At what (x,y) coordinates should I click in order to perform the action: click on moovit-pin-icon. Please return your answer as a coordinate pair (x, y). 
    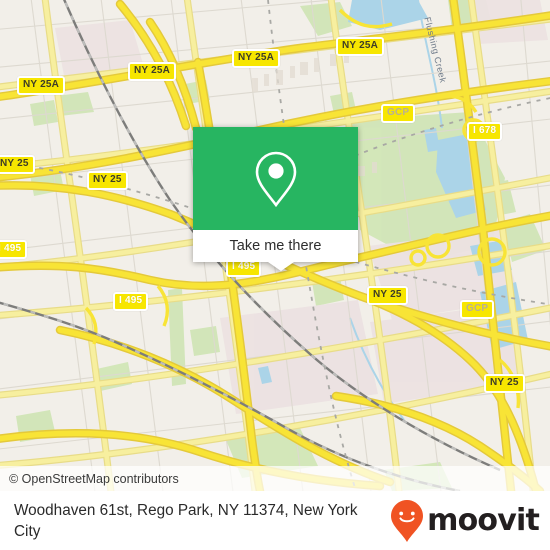
    Looking at the image, I should click on (407, 520).